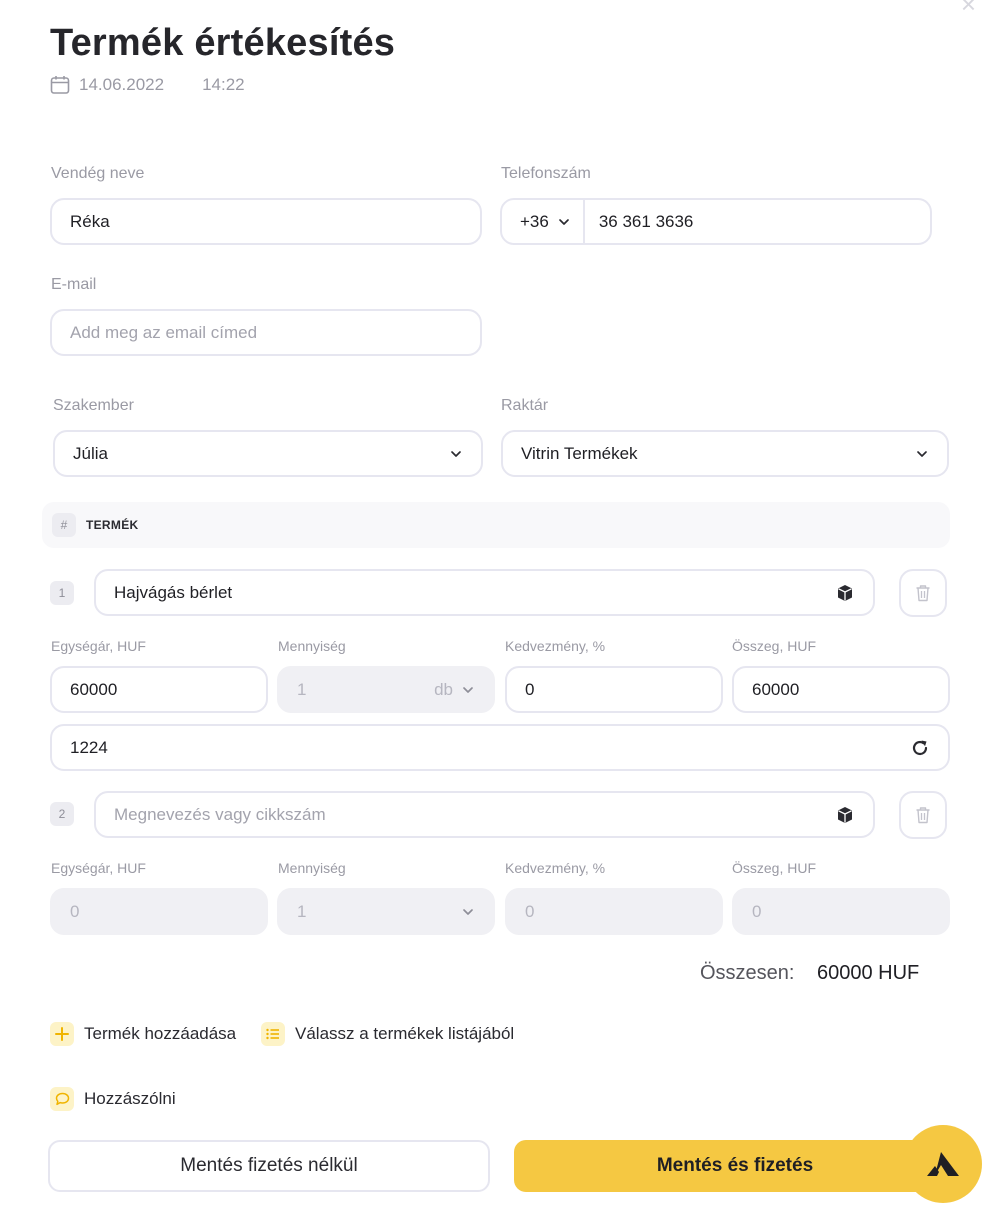  I want to click on chat-bubble-icon, so click(62, 1099).